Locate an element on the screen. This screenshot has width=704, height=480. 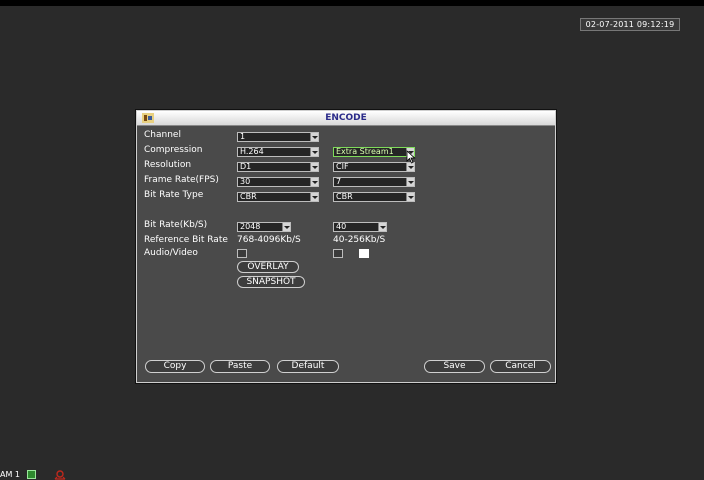
reference-bit-rate-value: 768-4096Kb/S is located at coordinates (269, 240).